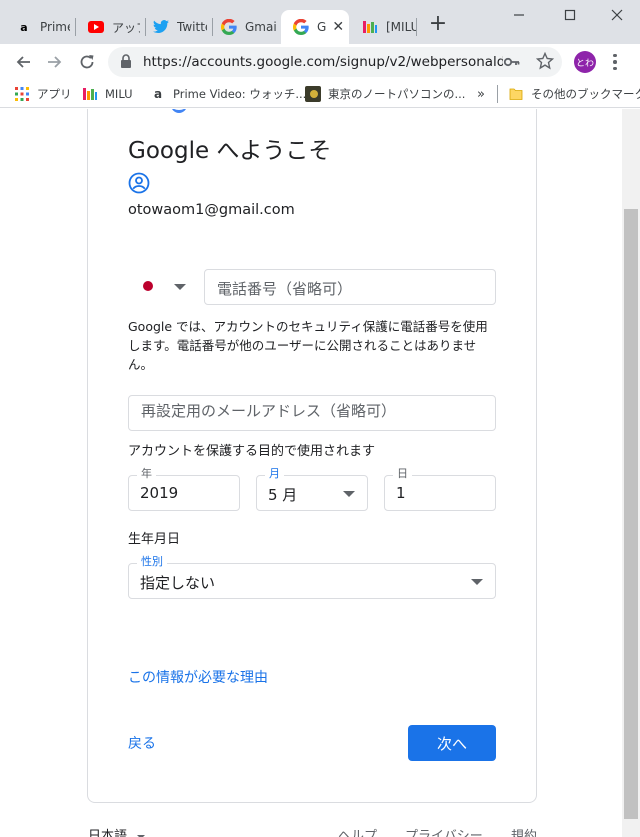  I want to click on month-value: 5 月, so click(283, 495).